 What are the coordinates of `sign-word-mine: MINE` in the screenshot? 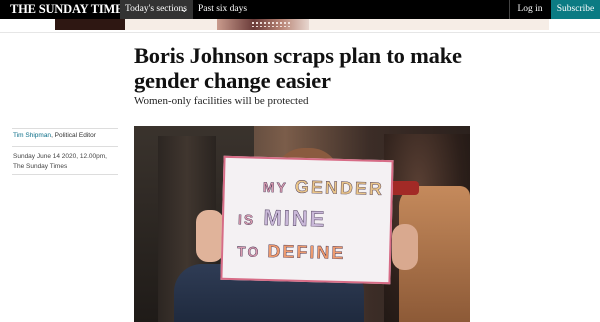 It's located at (295, 218).